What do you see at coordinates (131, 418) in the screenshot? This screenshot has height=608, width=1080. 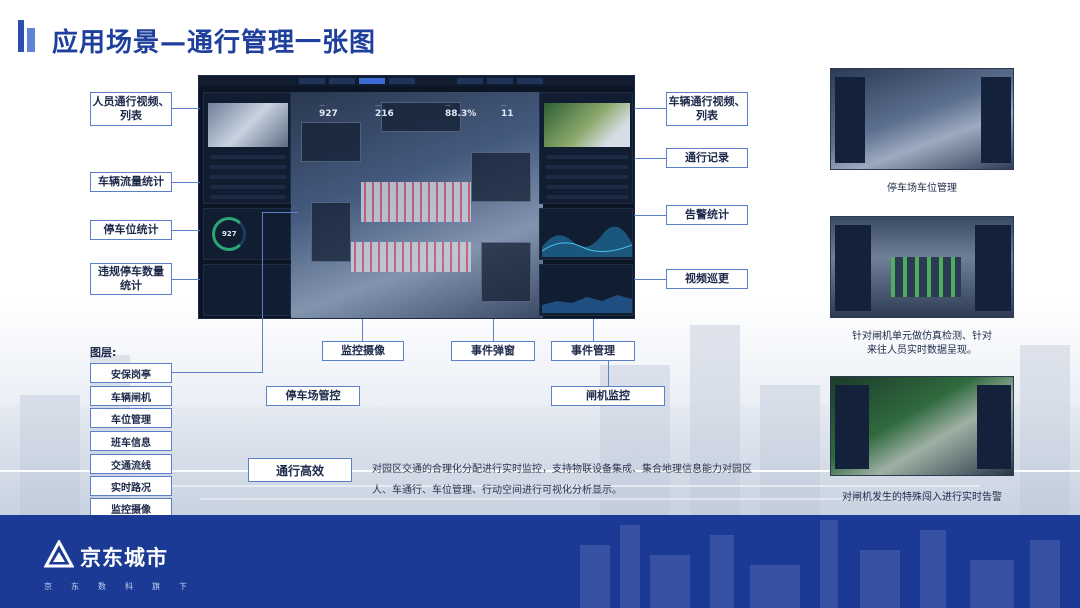 I see `layer-item: 车位管理` at bounding box center [131, 418].